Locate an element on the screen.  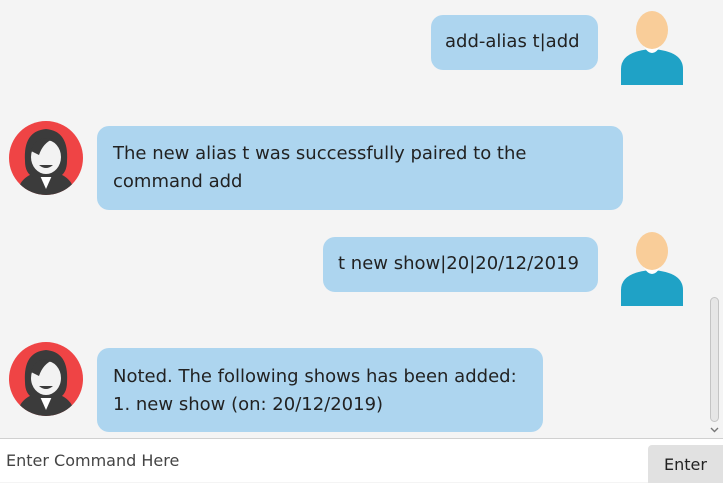
message-line: 1. new show (on: 20/12/2019) is located at coordinates (248, 404).